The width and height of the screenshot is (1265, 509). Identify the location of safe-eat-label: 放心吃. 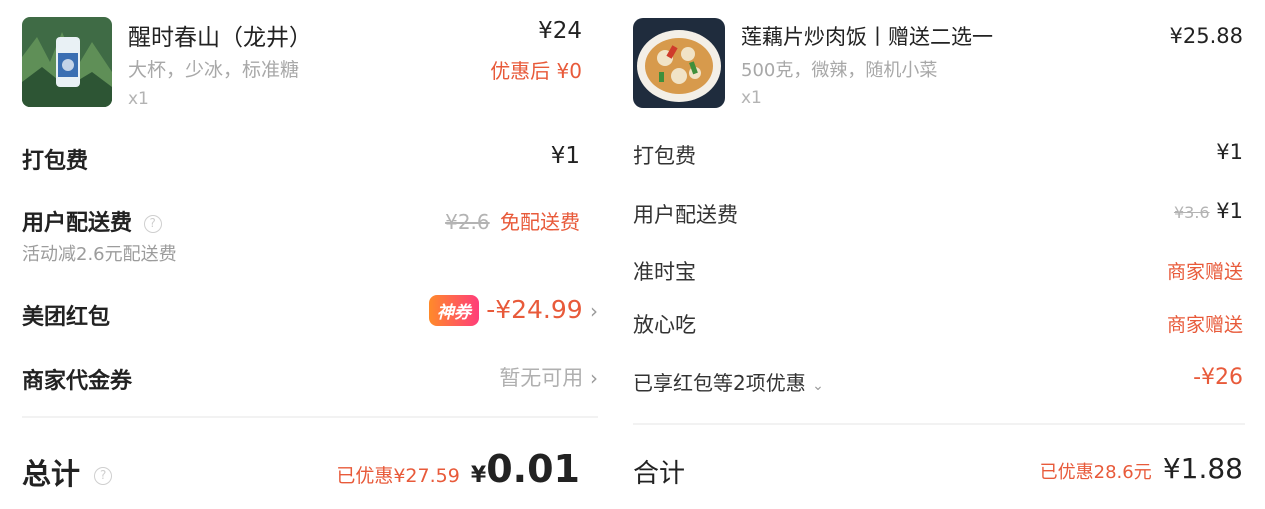
(664, 325).